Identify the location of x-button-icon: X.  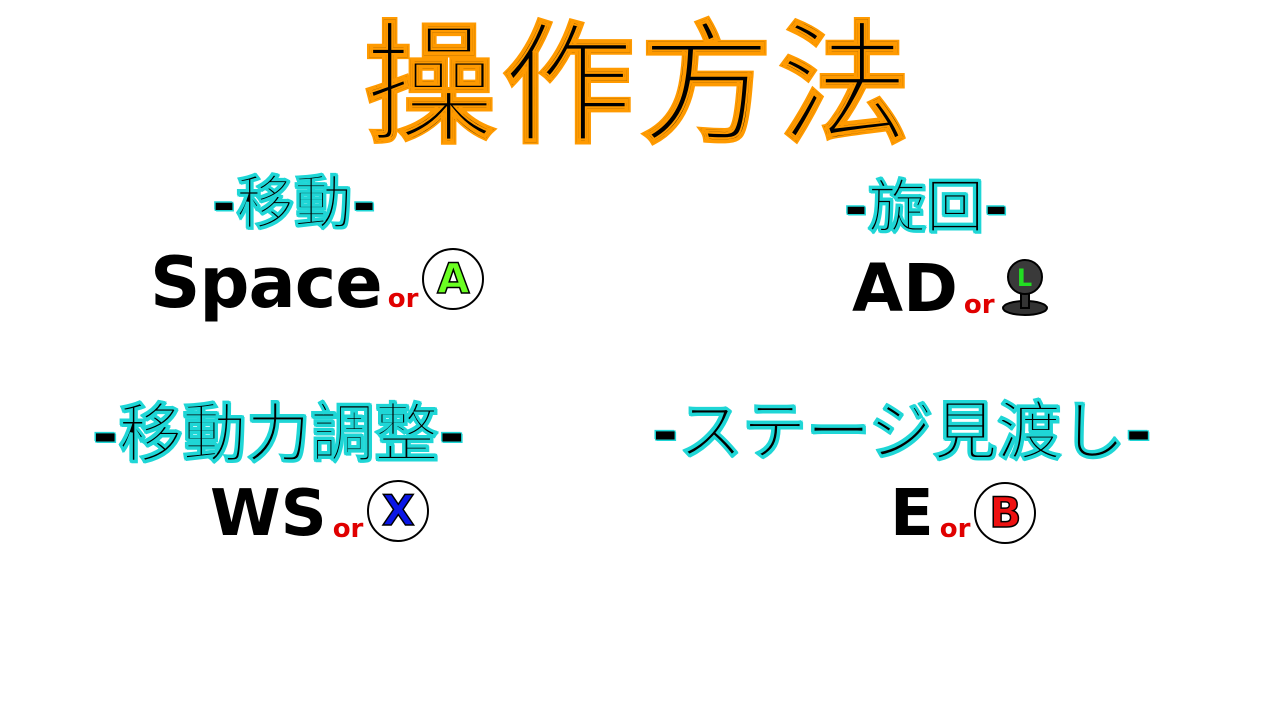
(398, 511).